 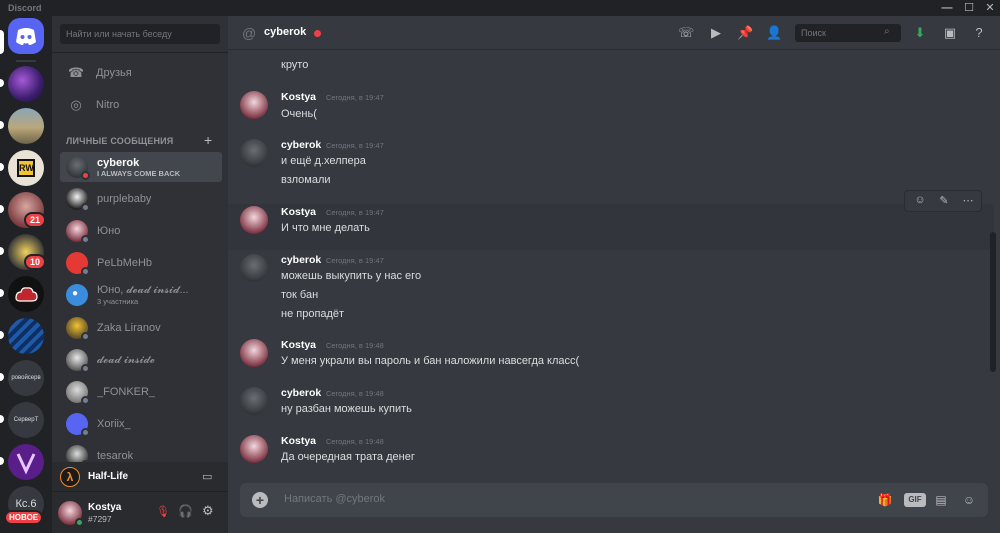 I want to click on dm-item: _FONKER_, so click(x=141, y=392).